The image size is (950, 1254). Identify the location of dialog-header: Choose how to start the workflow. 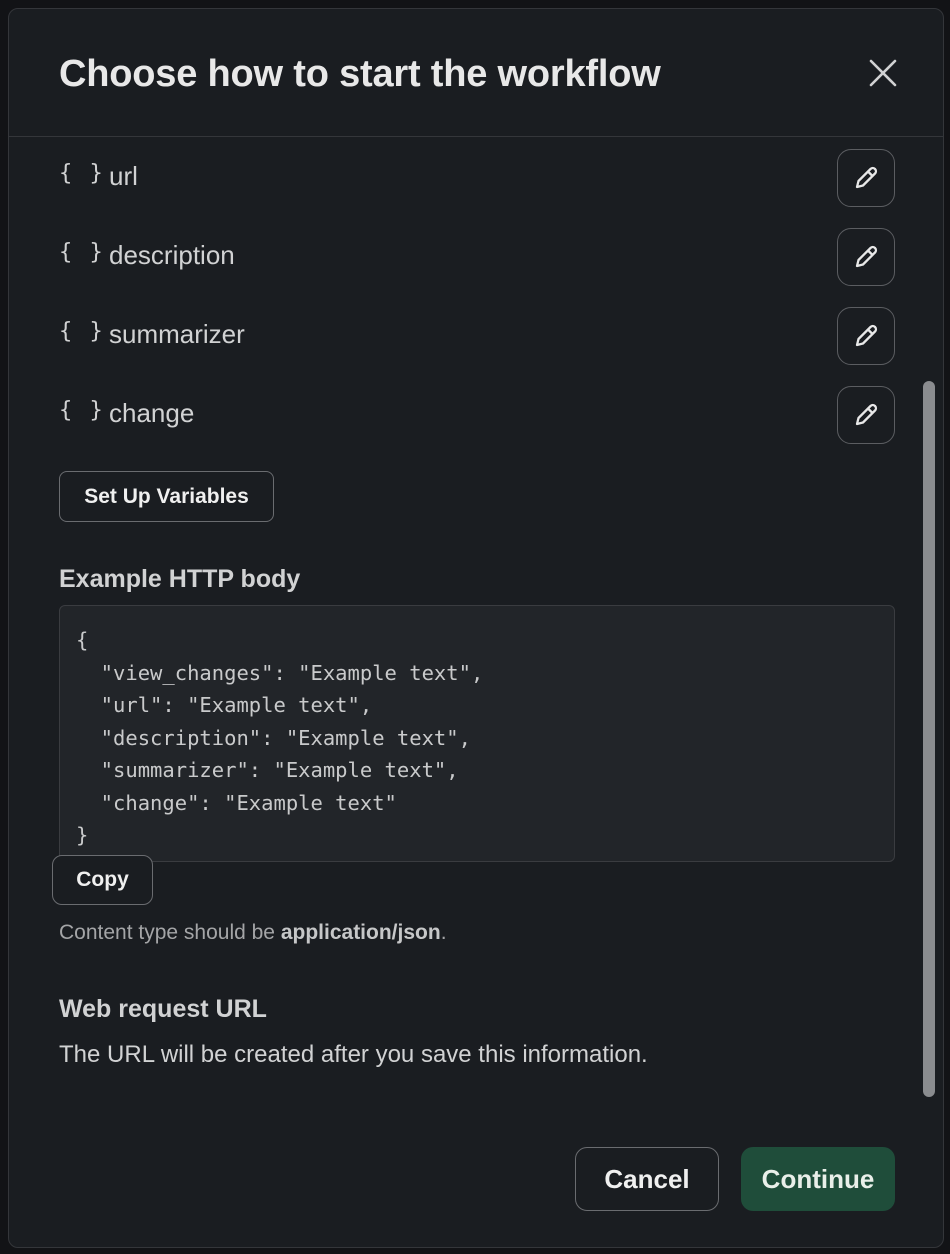
(476, 73).